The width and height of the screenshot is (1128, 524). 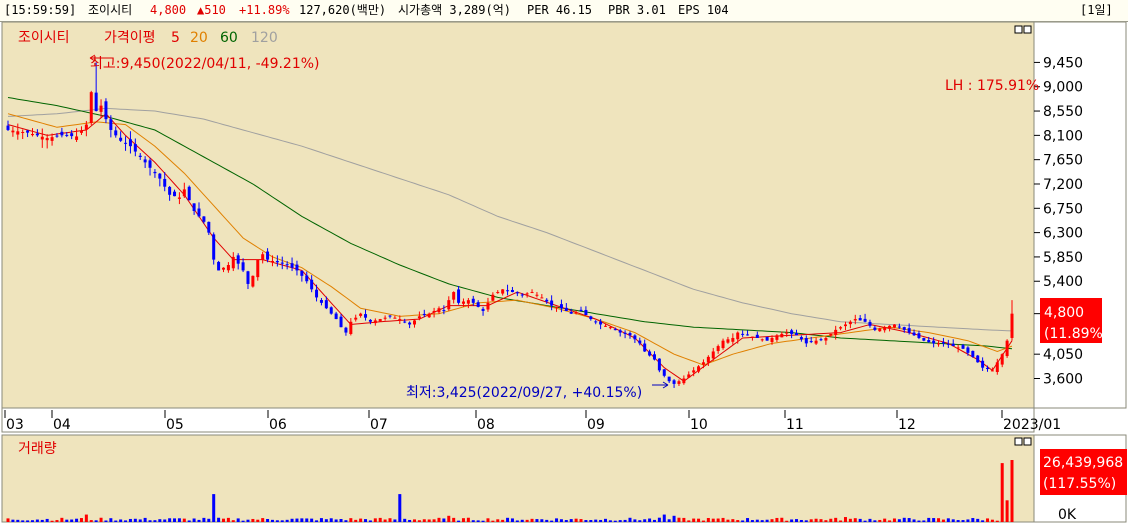 What do you see at coordinates (211, 10) in the screenshot?
I see `header-change: ▲510` at bounding box center [211, 10].